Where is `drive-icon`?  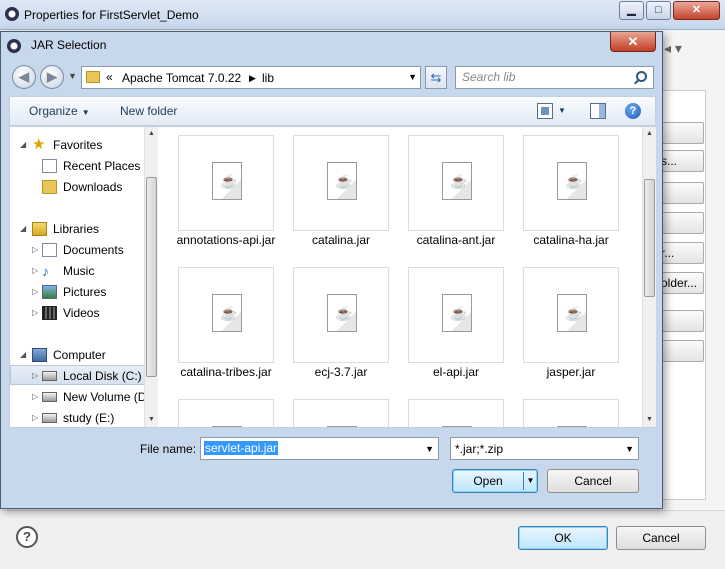
drive-icon is located at coordinates (49, 397).